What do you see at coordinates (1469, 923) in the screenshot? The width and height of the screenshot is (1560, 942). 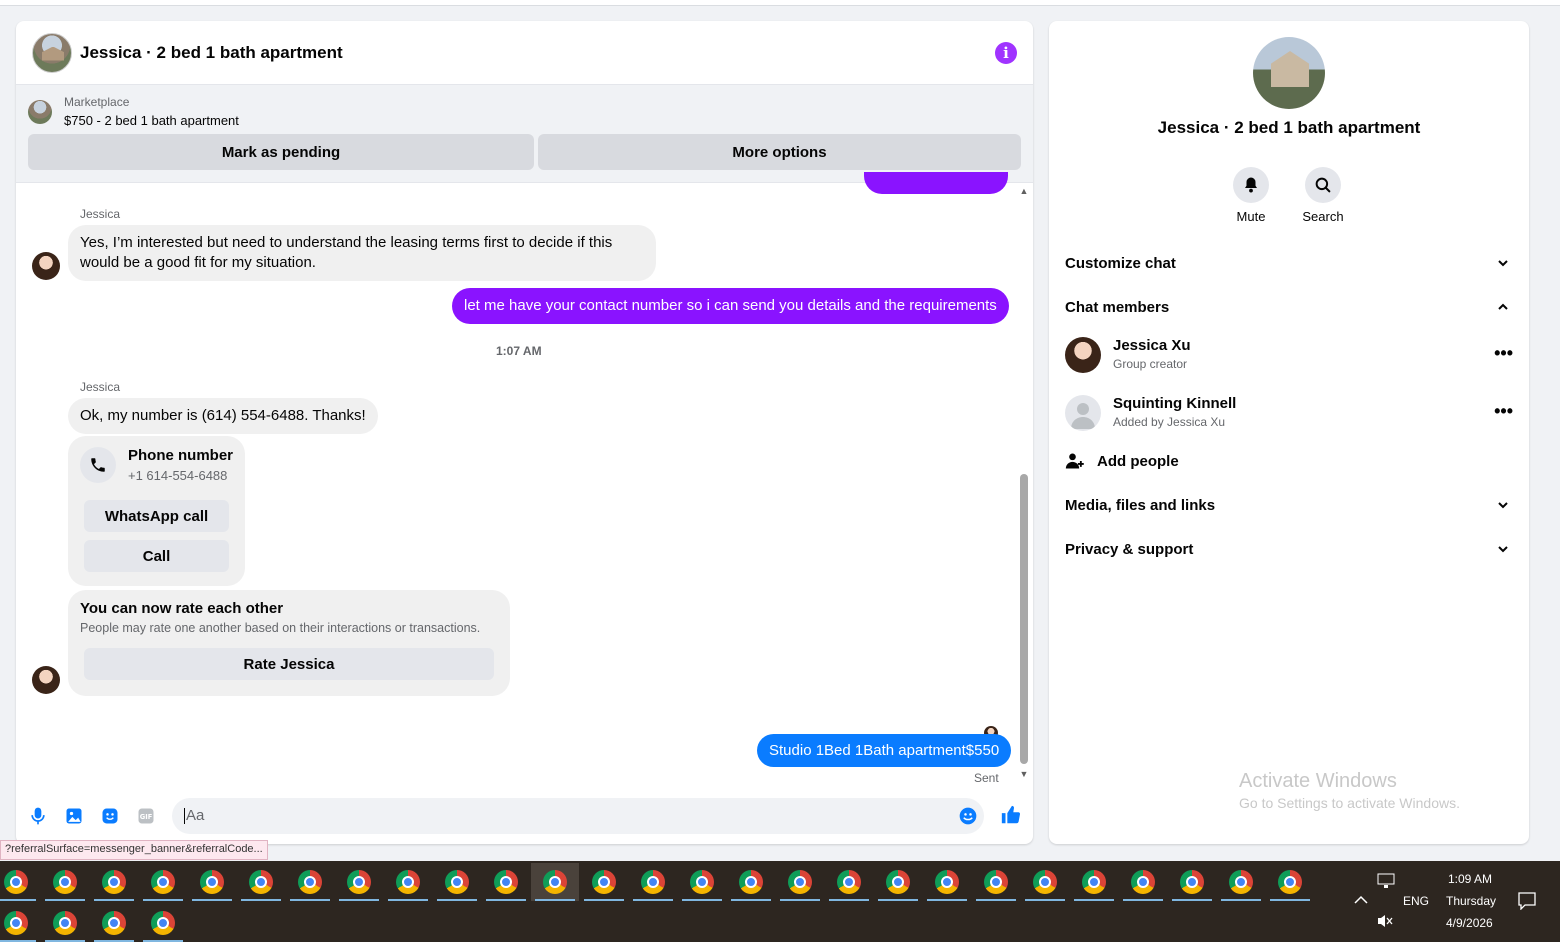 I see `clock-date: 4/9/2026` at bounding box center [1469, 923].